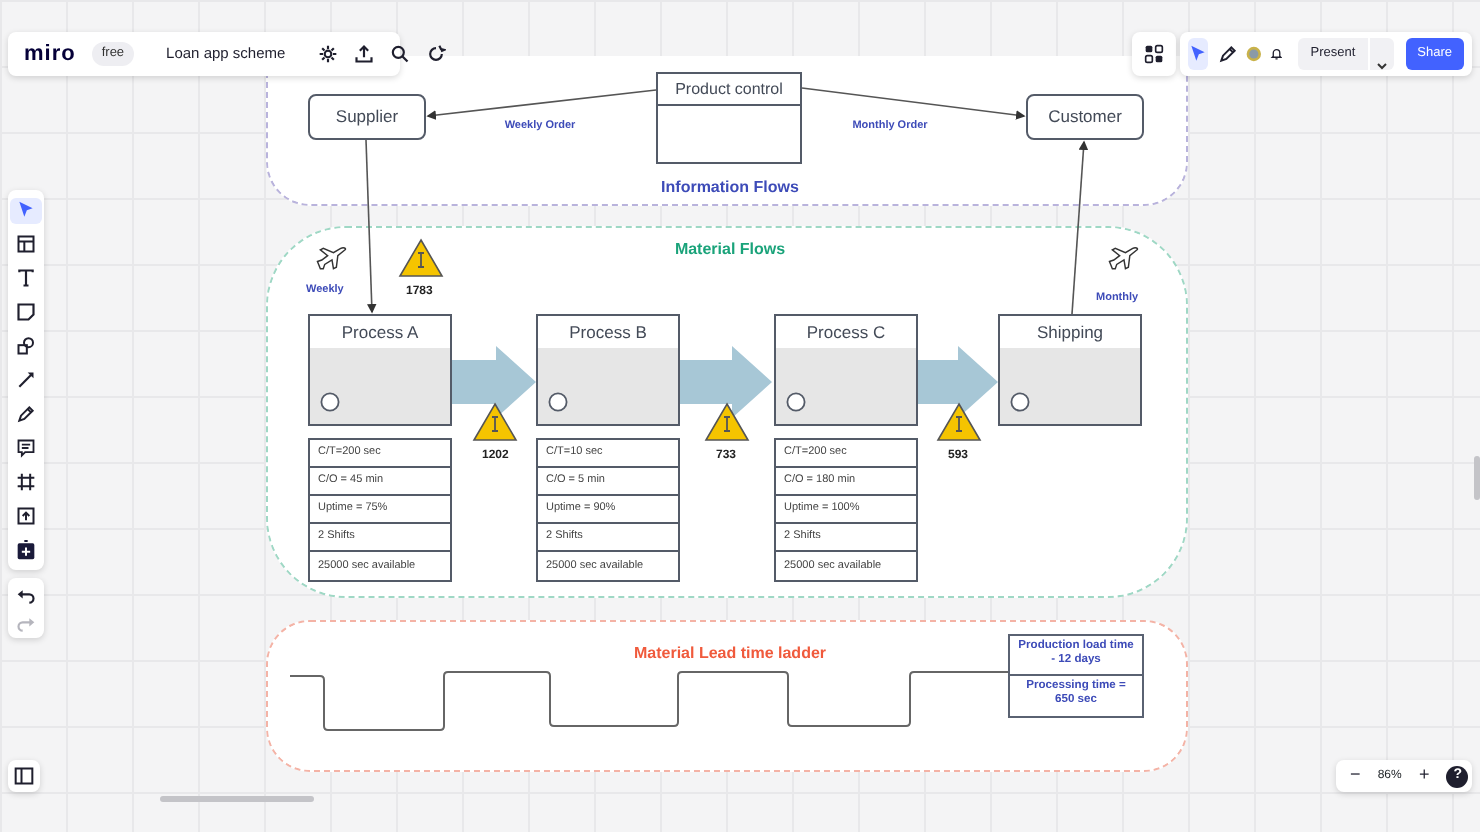  What do you see at coordinates (26, 447) in the screenshot?
I see `comment-icon` at bounding box center [26, 447].